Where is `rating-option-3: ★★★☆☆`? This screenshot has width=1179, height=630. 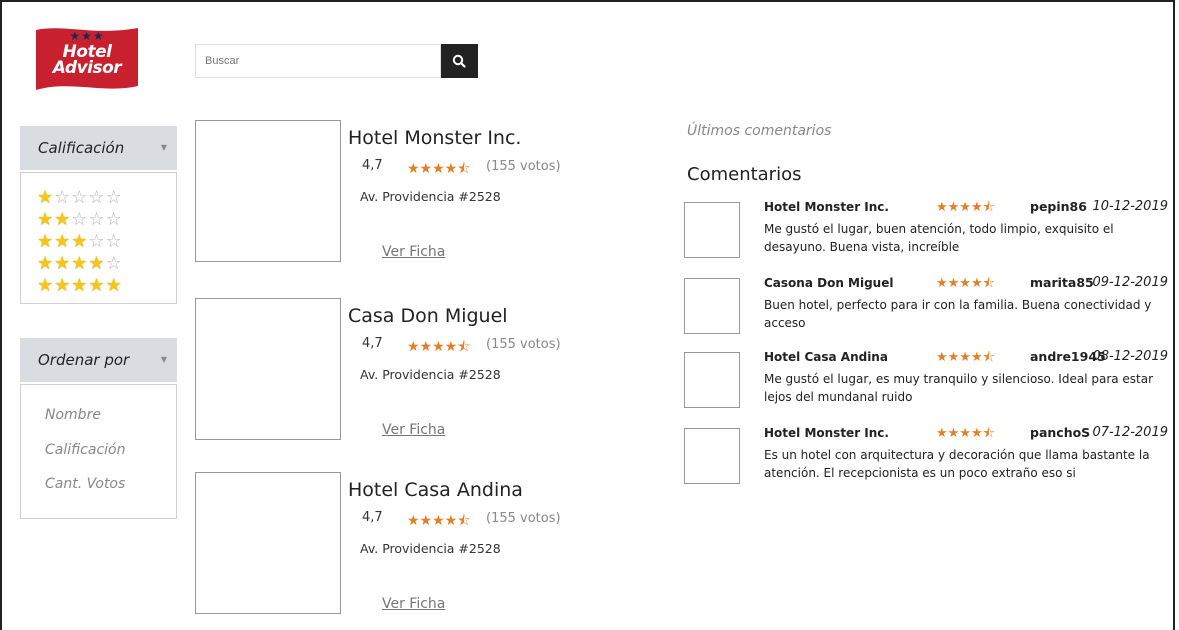 rating-option-3: ★★★☆☆ is located at coordinates (80, 241).